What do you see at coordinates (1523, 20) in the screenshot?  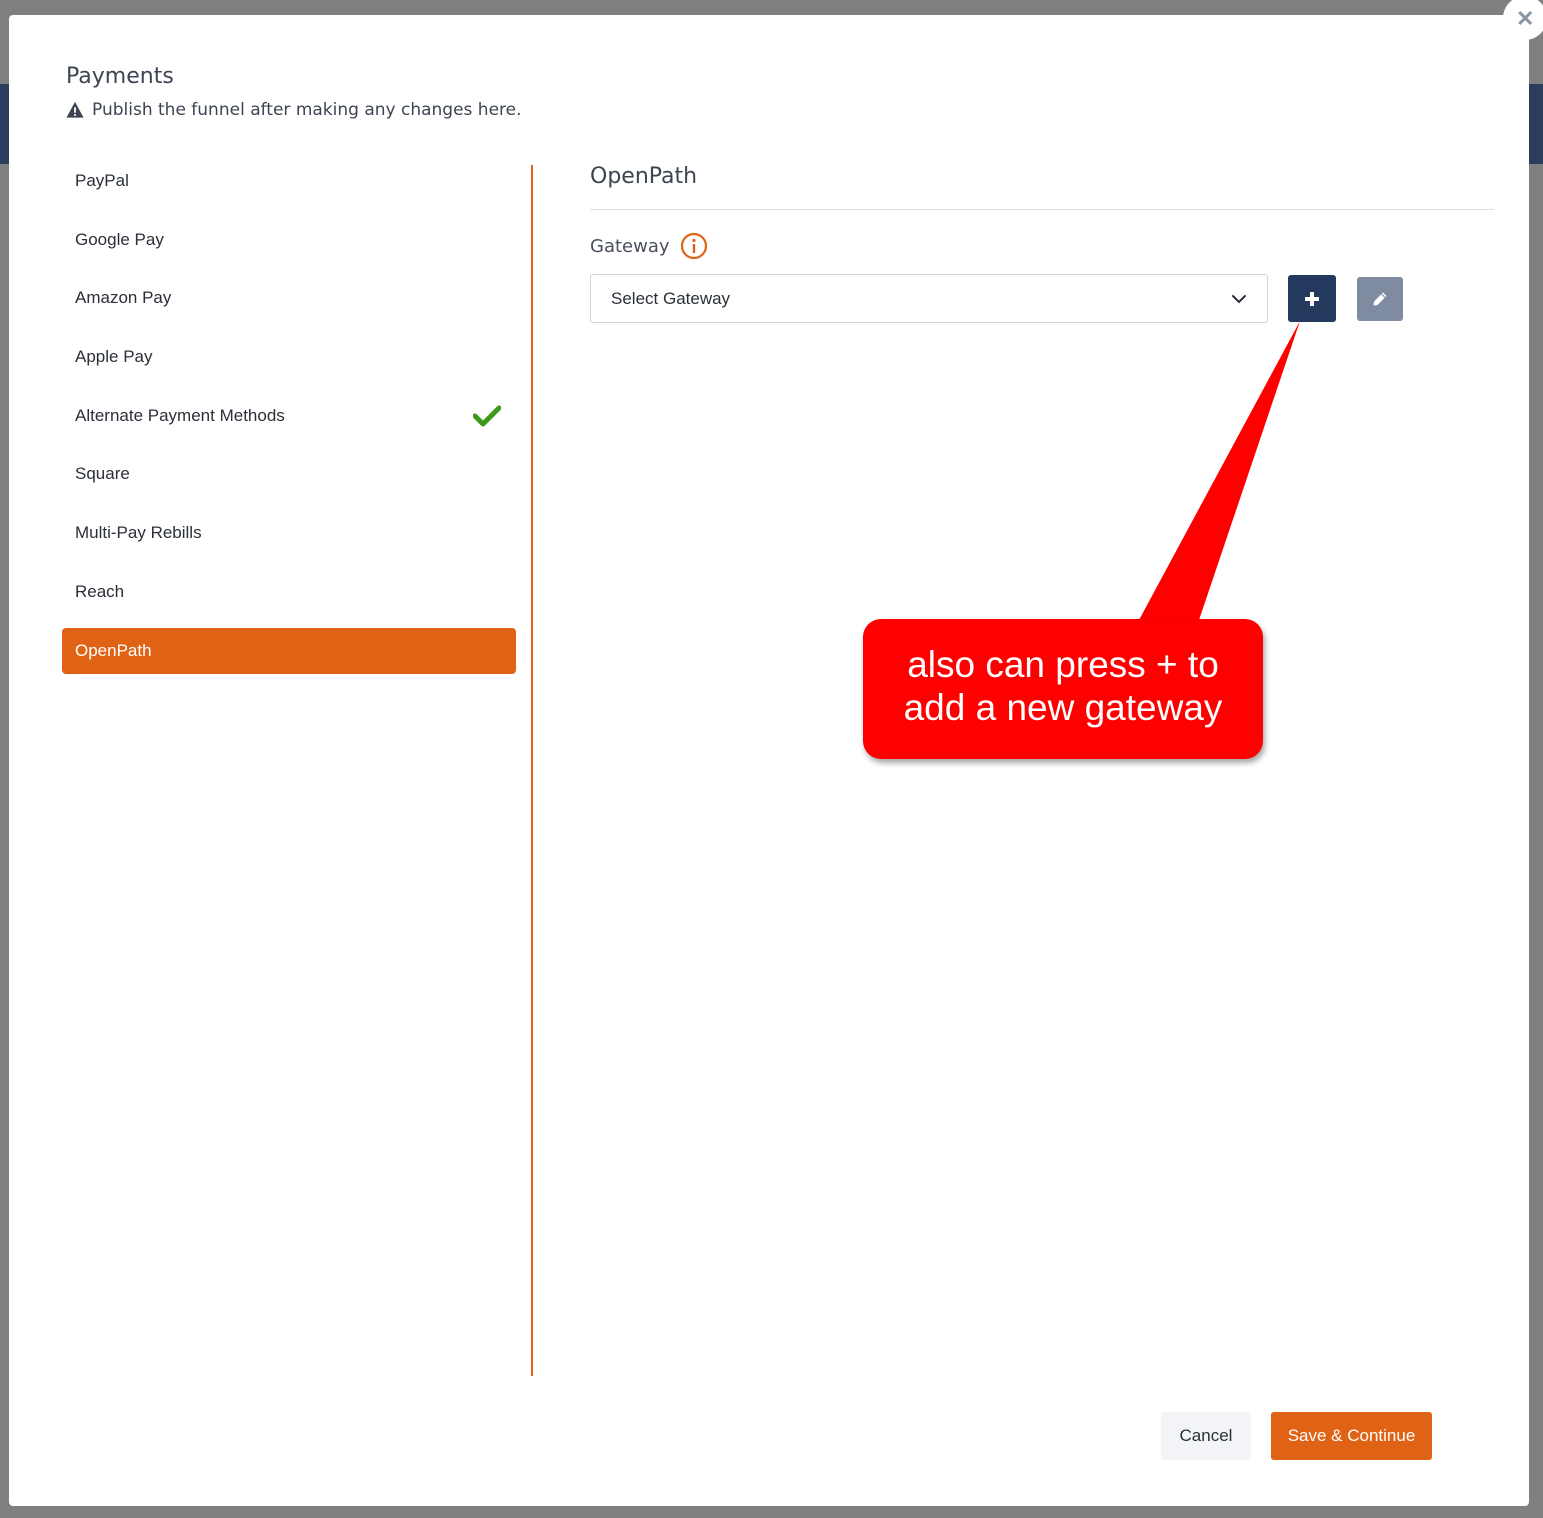 I see `close-icon: ✕` at bounding box center [1523, 20].